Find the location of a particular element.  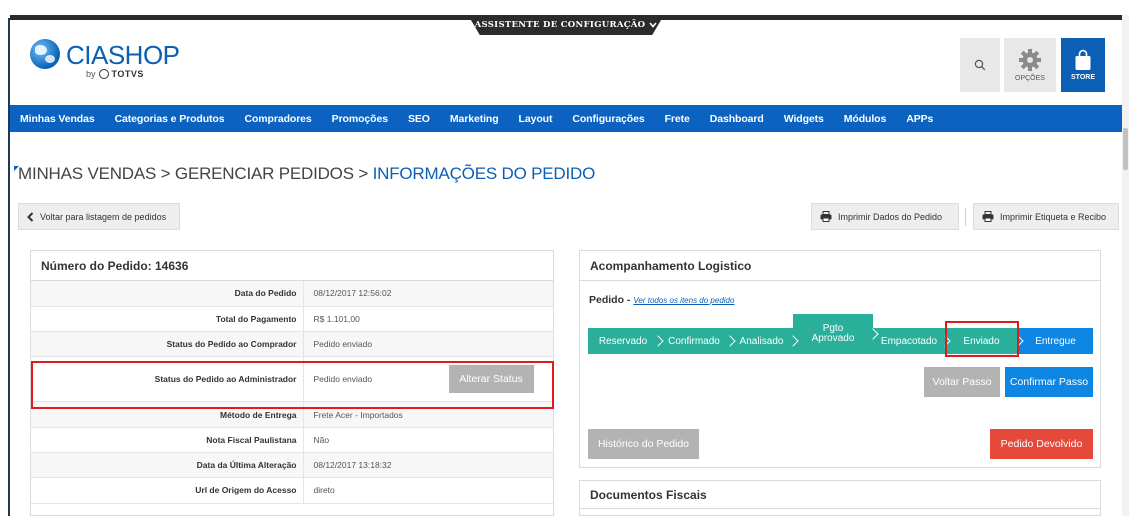

step-label: Entregue is located at coordinates (1055, 341).